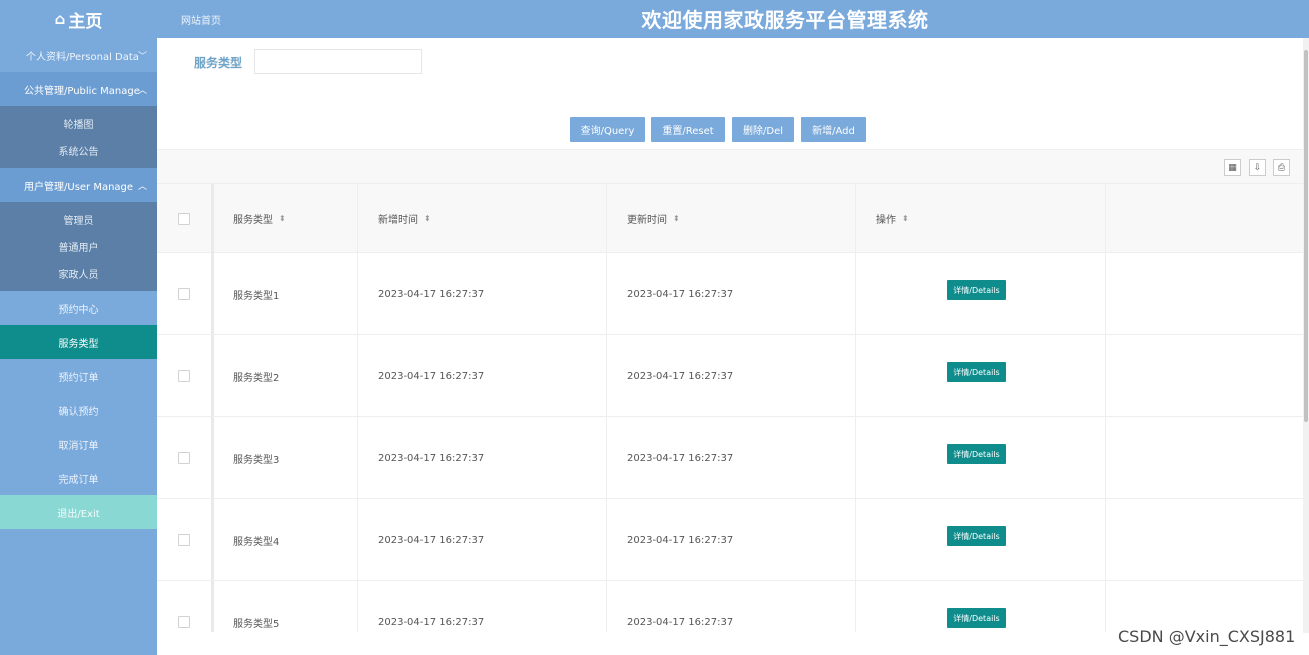  What do you see at coordinates (398, 220) in the screenshot?
I see `column-label: 新增时间` at bounding box center [398, 220].